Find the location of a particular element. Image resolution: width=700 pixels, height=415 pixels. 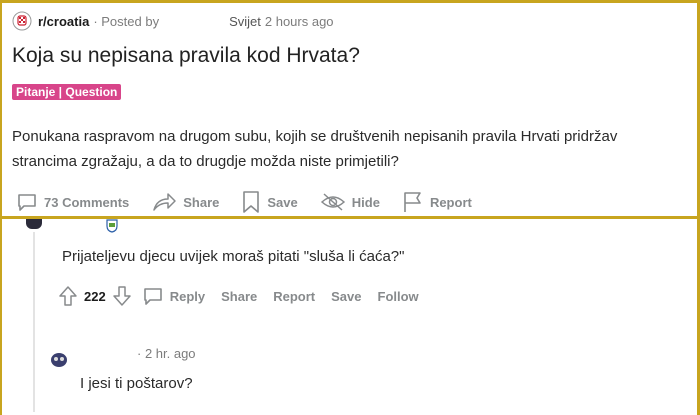

flag-icon is located at coordinates (412, 202).